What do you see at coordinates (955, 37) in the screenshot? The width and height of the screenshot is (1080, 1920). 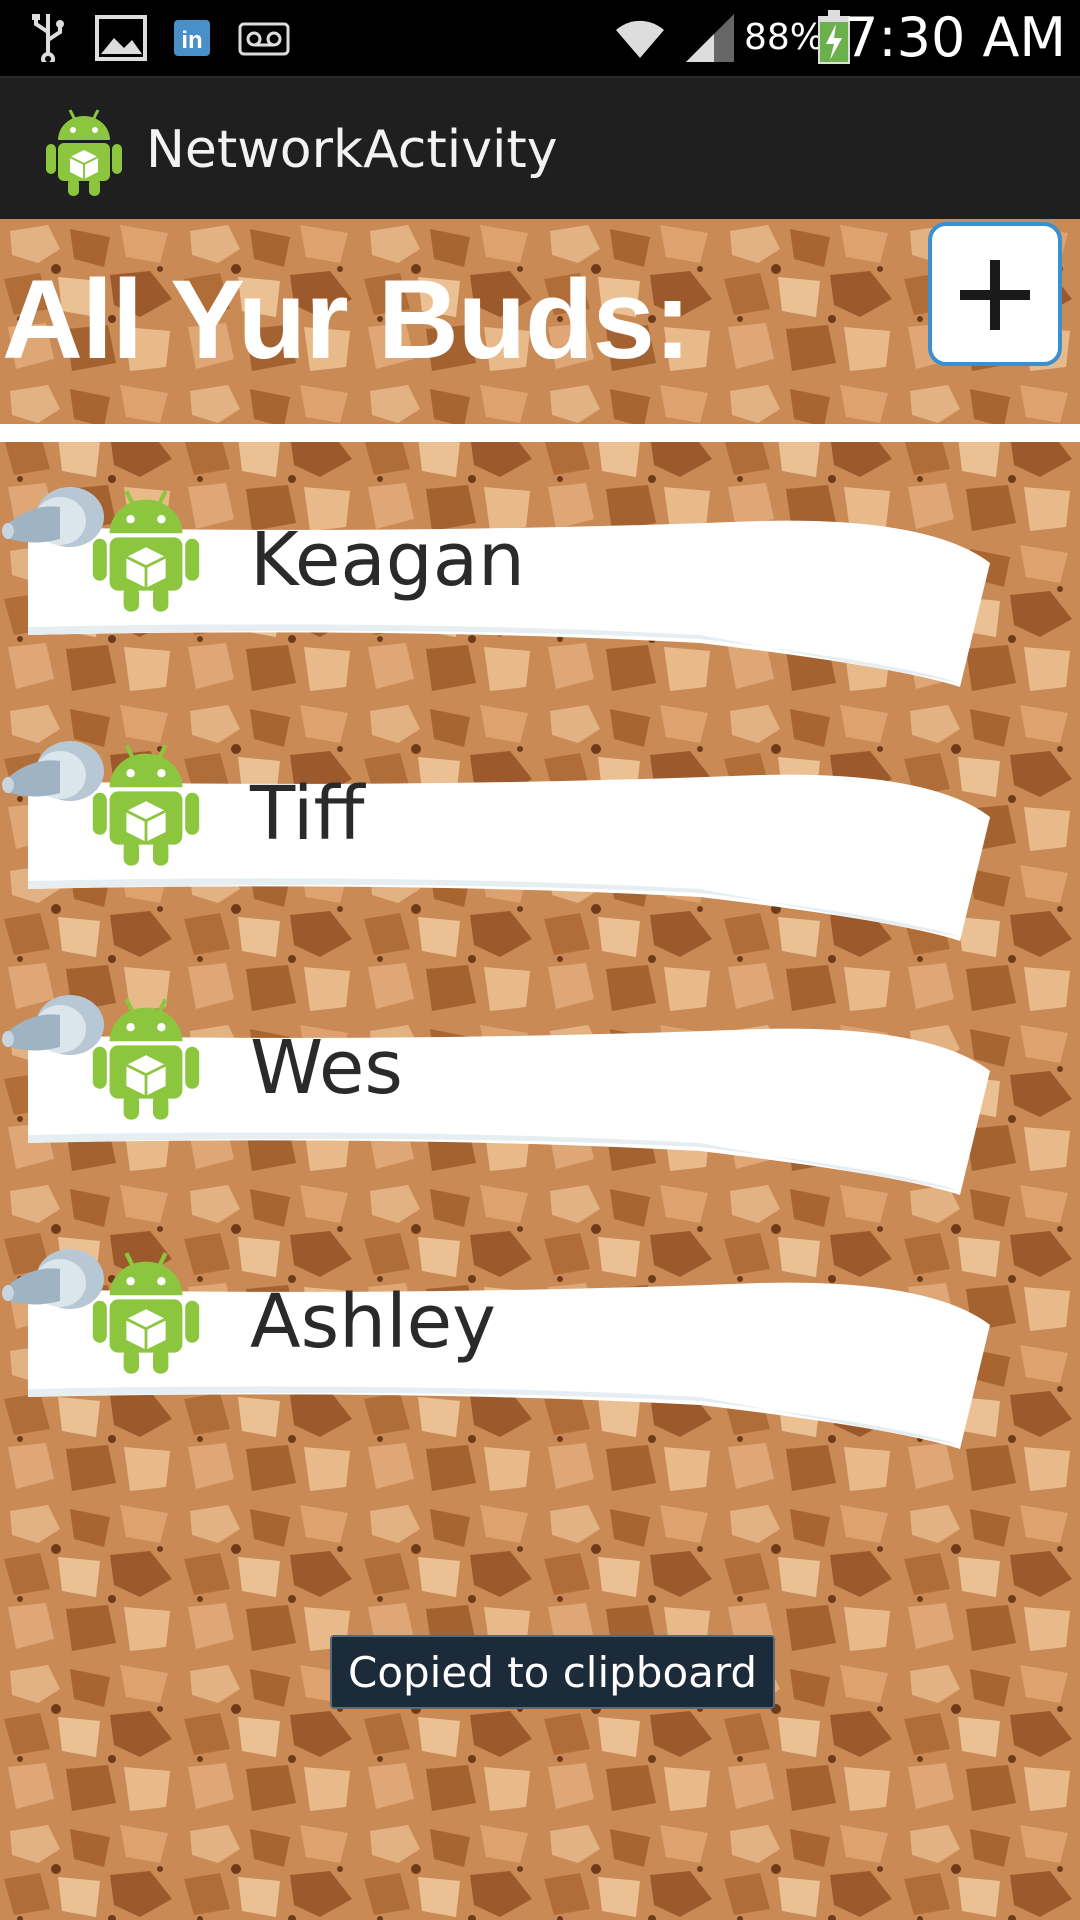 I see `clock: 7:30 AM` at bounding box center [955, 37].